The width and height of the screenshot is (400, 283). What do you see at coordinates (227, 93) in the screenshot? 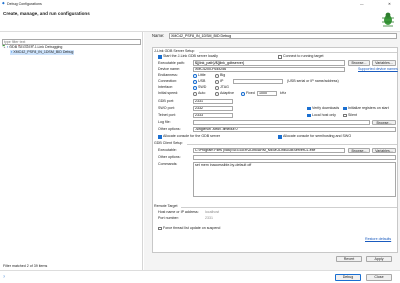
I see `adaptive-label: Adaptive` at bounding box center [227, 93].